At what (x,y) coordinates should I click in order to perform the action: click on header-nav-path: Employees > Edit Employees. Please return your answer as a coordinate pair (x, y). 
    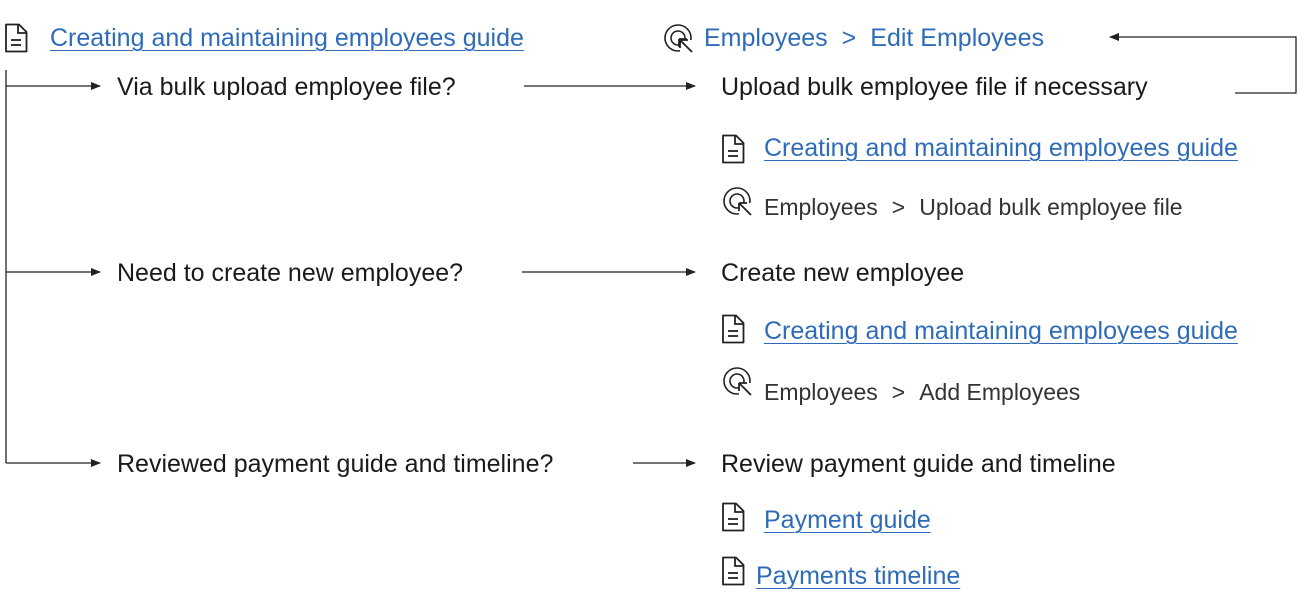
    Looking at the image, I should click on (874, 38).